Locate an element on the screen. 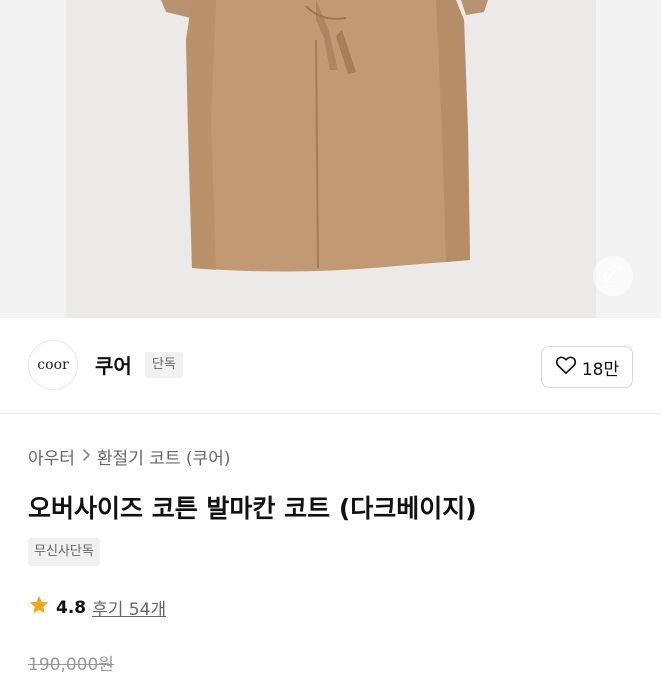 Image resolution: width=661 pixels, height=675 pixels. brand-row: coor 쿠어 단독 18만 is located at coordinates (330, 366).